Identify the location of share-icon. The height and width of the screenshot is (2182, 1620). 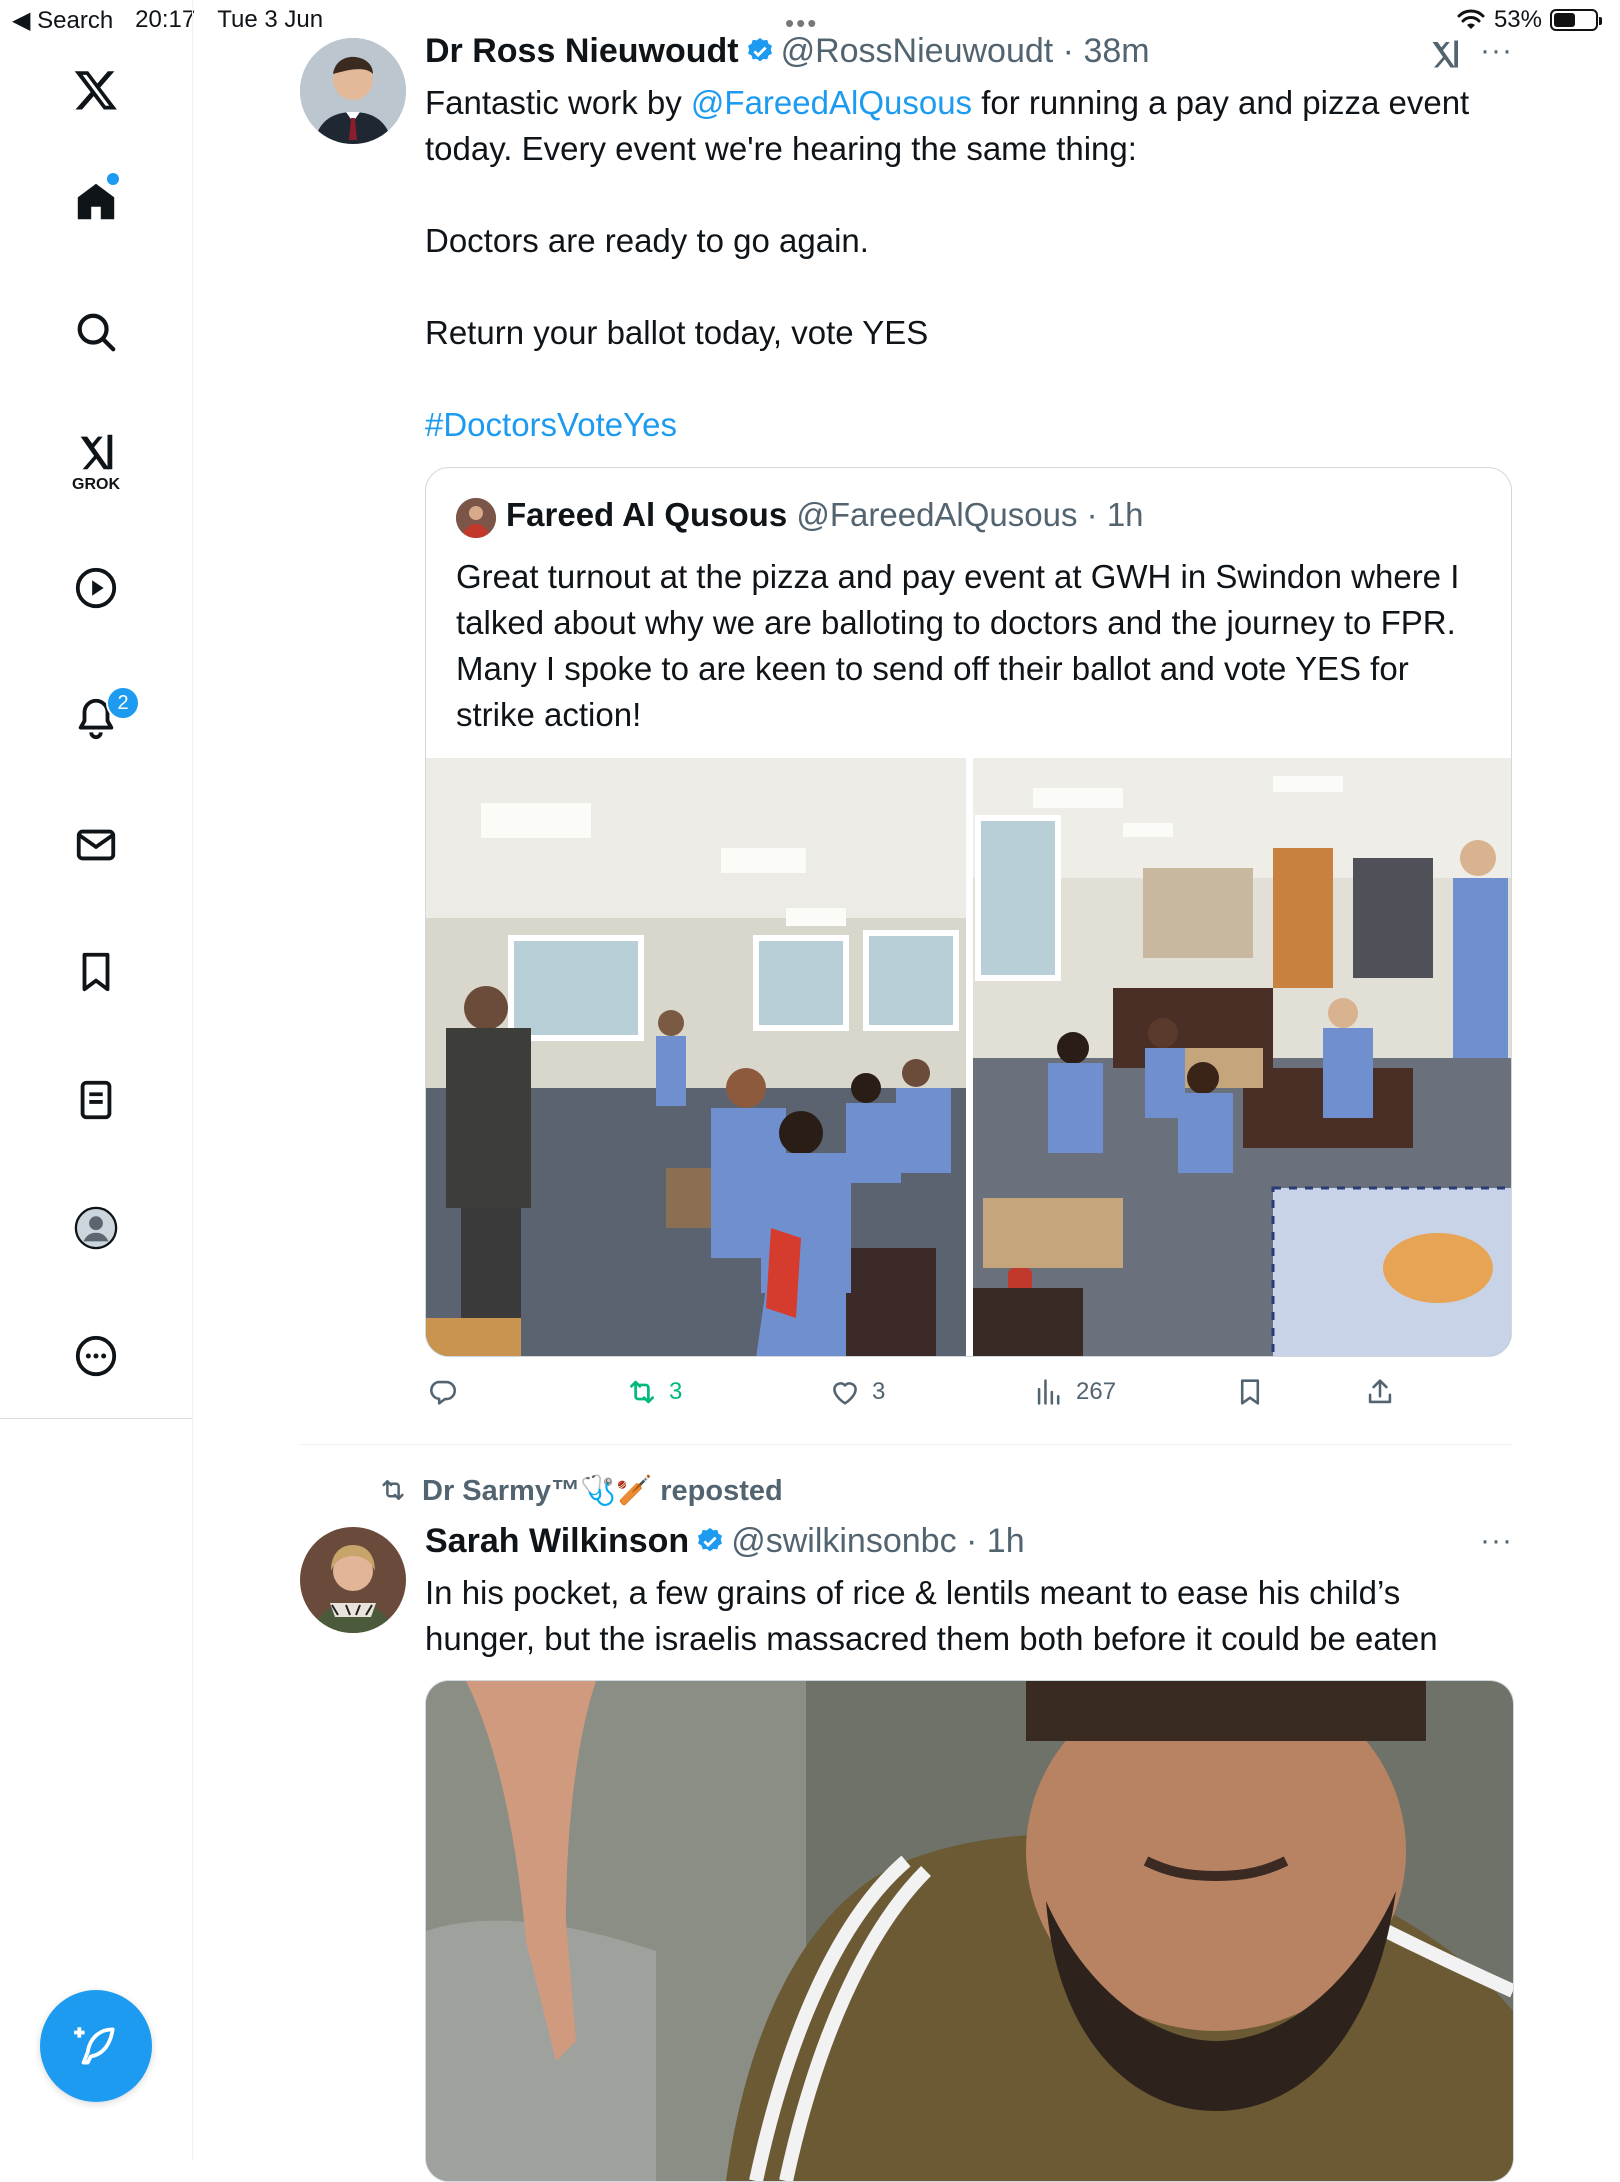
(1380, 1391).